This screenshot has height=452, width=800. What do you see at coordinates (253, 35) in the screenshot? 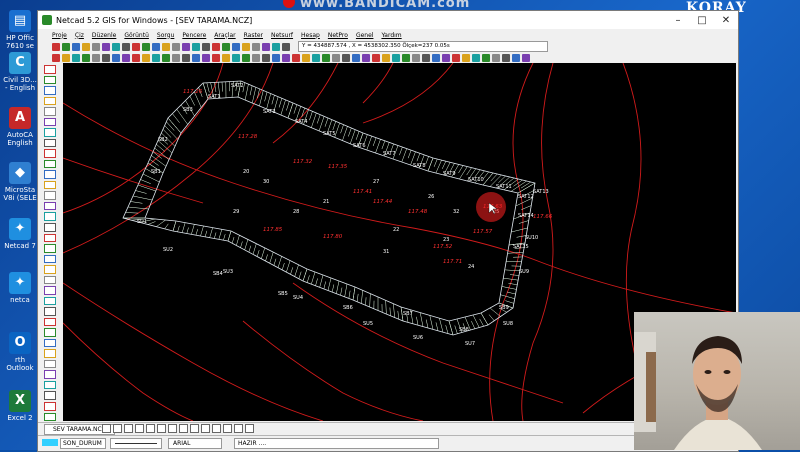
I see `menu-item: Raster` at bounding box center [253, 35].